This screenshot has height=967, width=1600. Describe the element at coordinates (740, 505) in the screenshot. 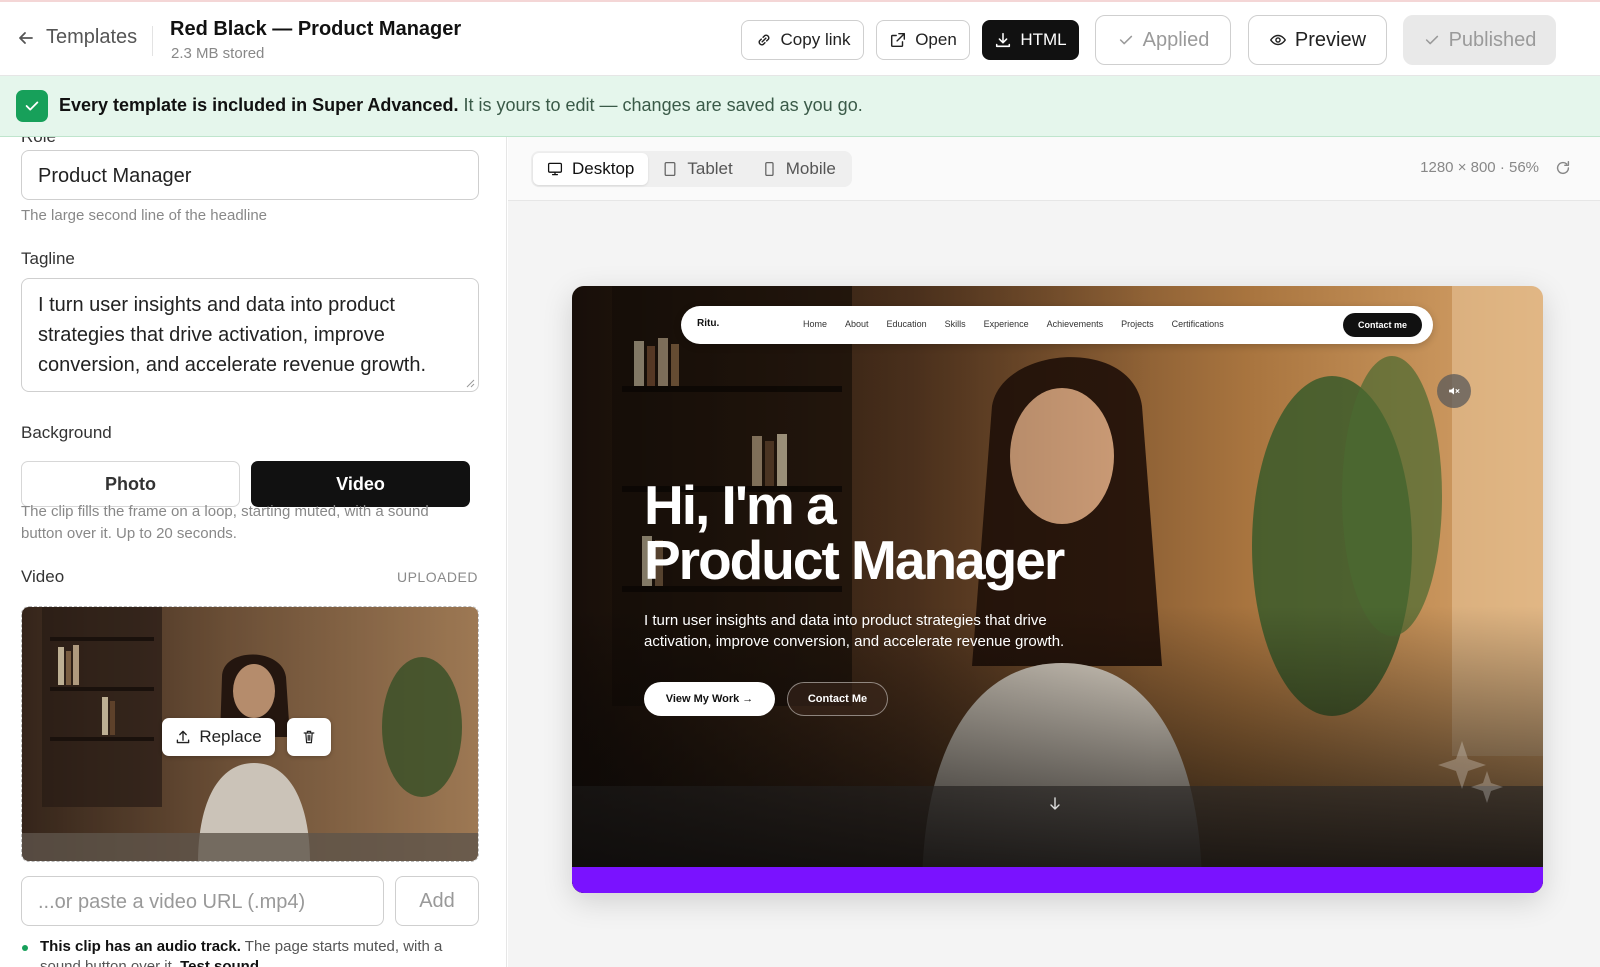

I see `hero-line-1: Hi, I'm a` at that location.